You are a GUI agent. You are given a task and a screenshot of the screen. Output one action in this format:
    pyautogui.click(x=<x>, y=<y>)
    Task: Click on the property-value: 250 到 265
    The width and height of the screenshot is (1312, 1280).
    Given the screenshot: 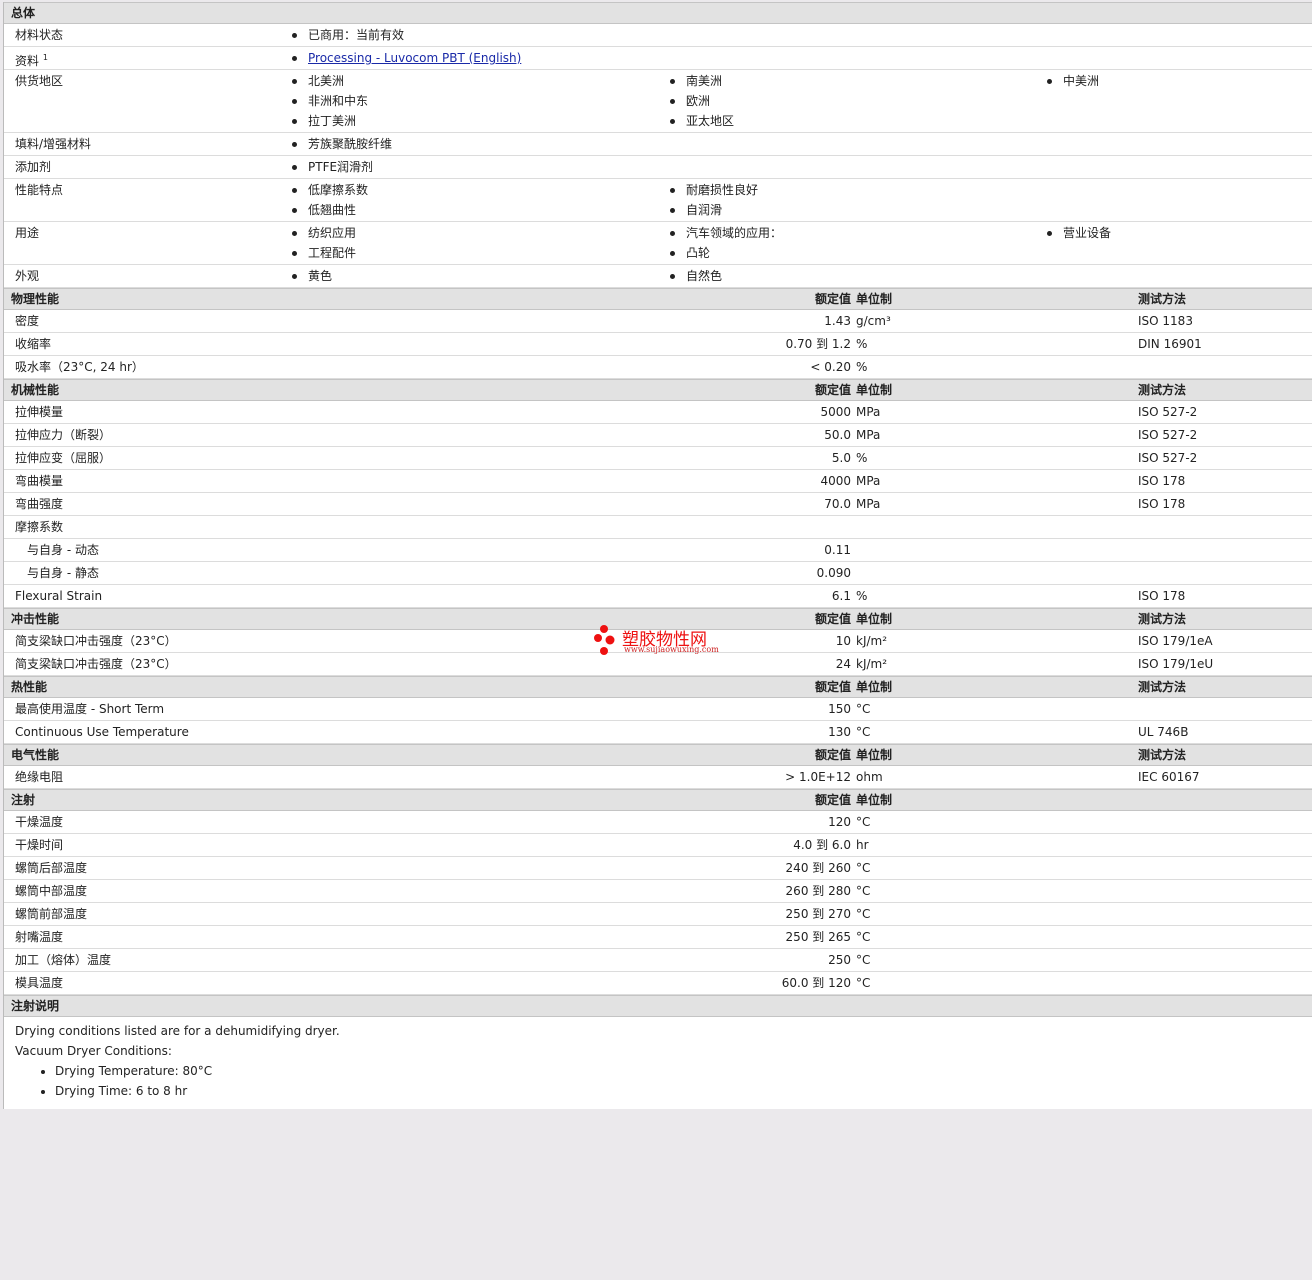 What is the action you would take?
    pyautogui.click(x=818, y=937)
    